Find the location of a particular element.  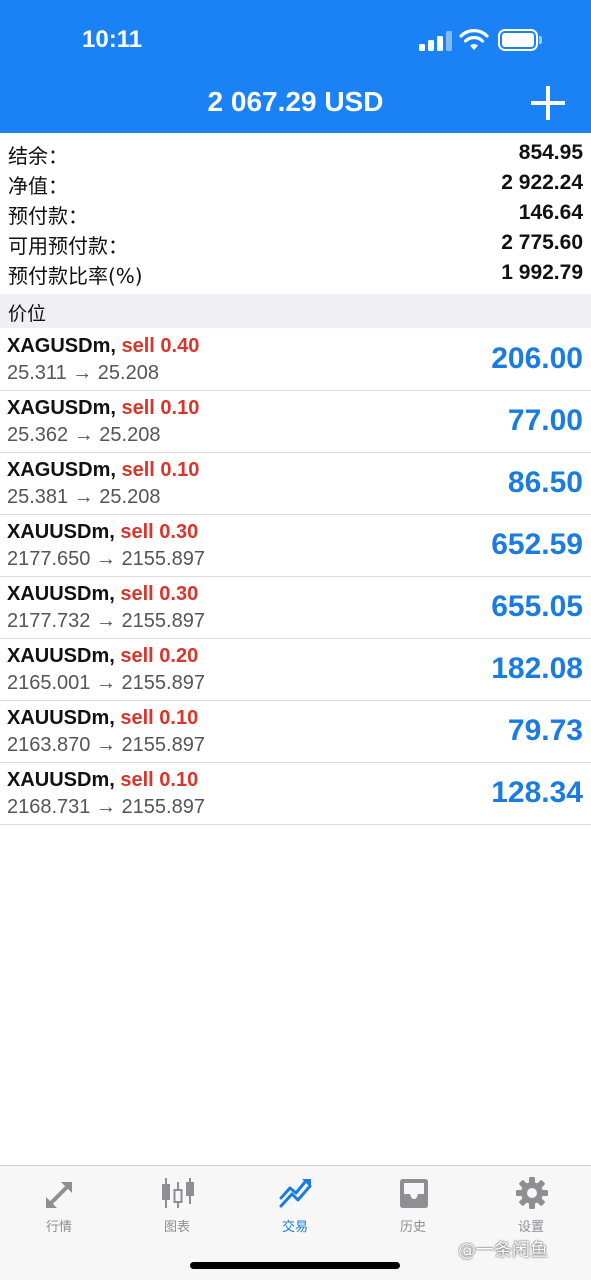

tab-label: 交易 is located at coordinates (294, 1227).